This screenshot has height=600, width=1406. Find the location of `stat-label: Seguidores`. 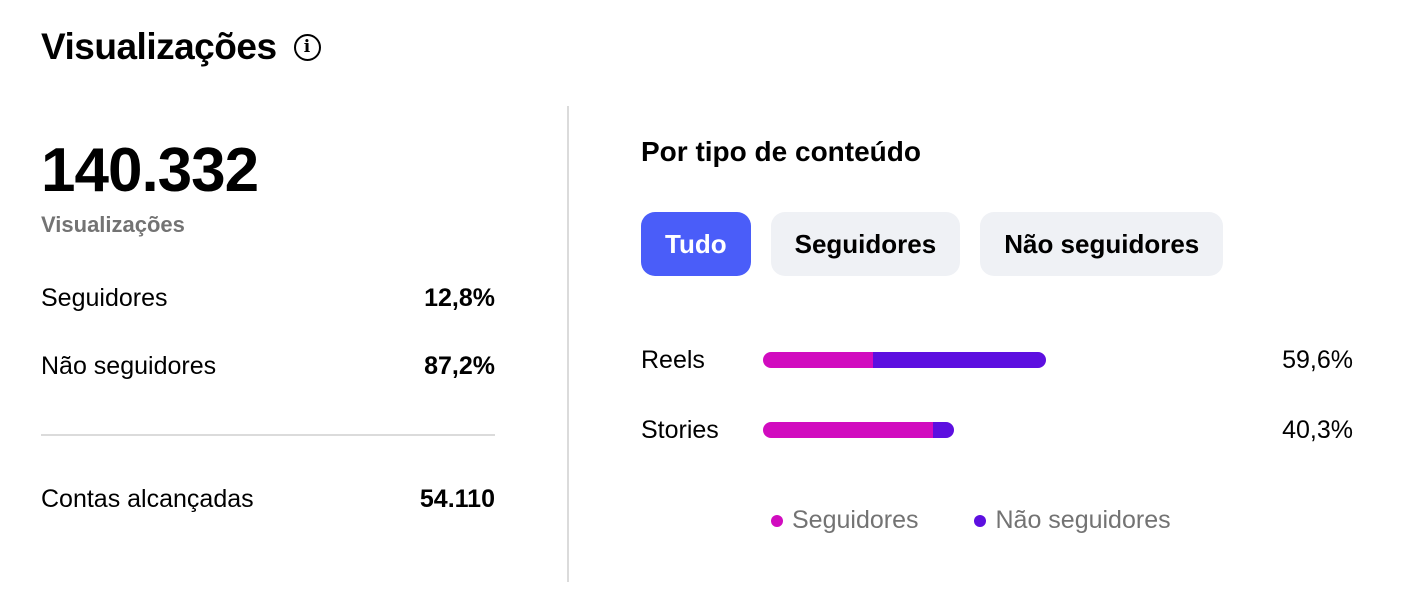

stat-label: Seguidores is located at coordinates (104, 298).